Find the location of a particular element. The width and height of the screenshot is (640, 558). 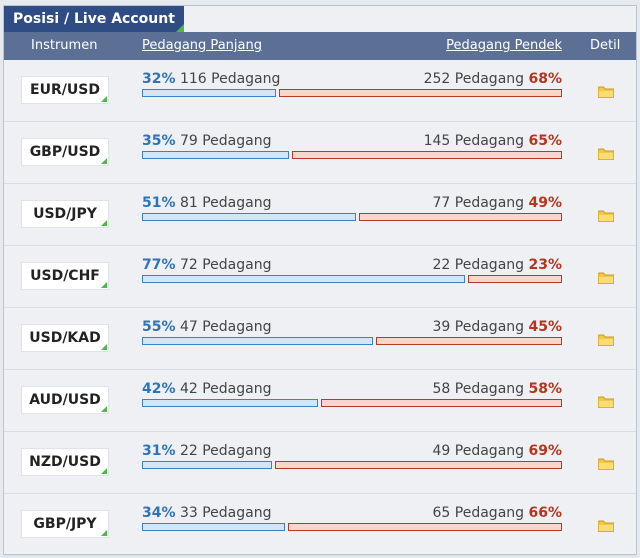

instrument-symbol: USD/KAD is located at coordinates (65, 338).